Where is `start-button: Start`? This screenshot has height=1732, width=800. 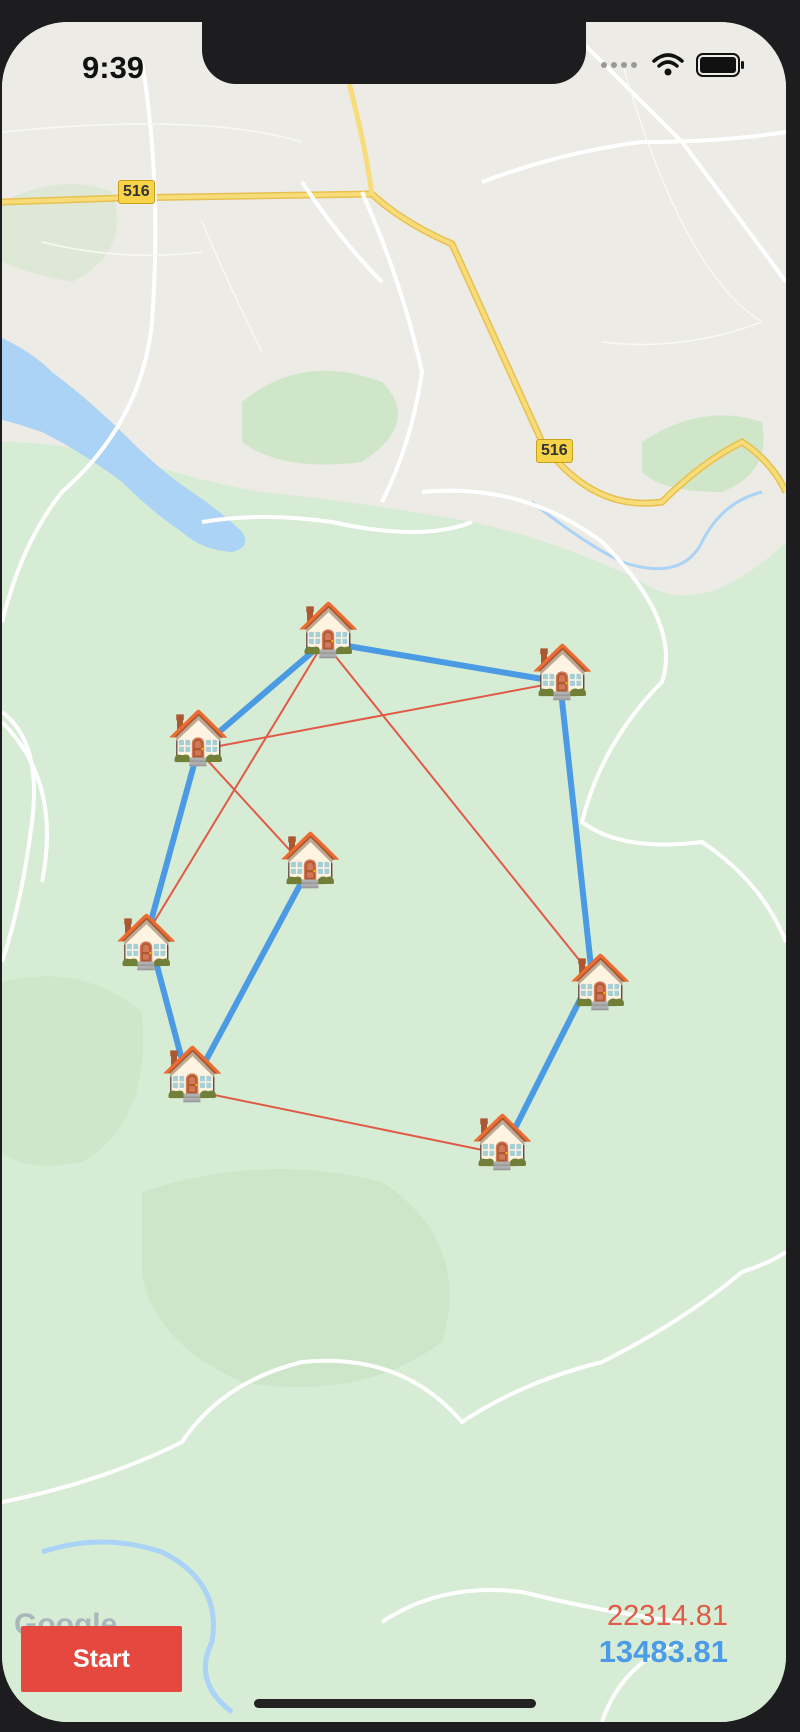 start-button: Start is located at coordinates (101, 1659).